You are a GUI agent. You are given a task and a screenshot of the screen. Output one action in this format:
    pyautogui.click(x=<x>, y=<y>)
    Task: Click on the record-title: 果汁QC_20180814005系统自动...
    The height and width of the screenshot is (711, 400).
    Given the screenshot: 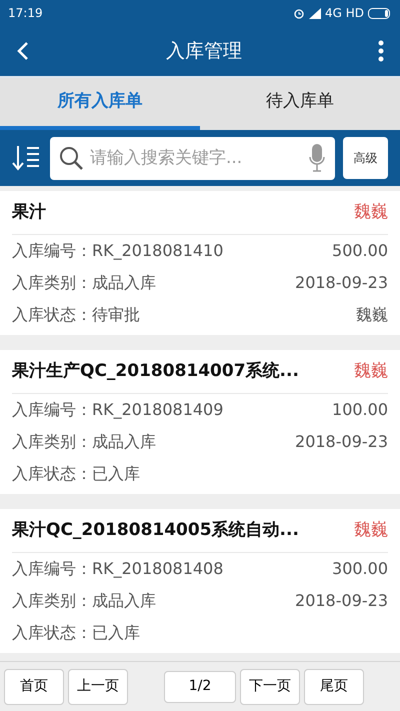 What is the action you would take?
    pyautogui.click(x=155, y=530)
    